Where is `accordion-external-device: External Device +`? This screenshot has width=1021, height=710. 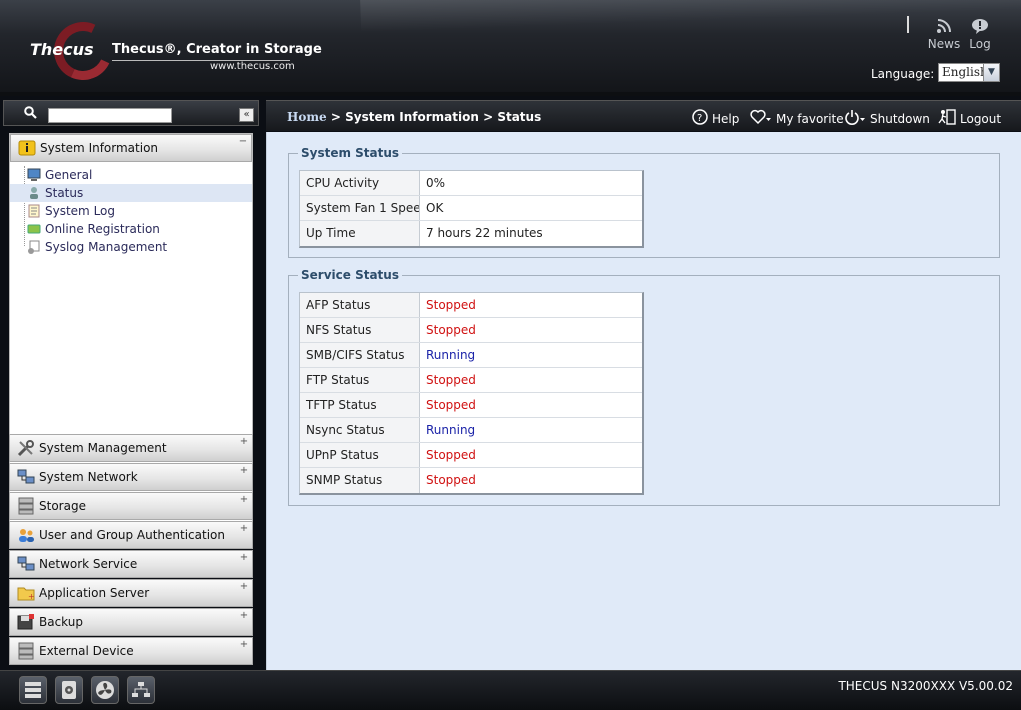
accordion-external-device: External Device + is located at coordinates (131, 651).